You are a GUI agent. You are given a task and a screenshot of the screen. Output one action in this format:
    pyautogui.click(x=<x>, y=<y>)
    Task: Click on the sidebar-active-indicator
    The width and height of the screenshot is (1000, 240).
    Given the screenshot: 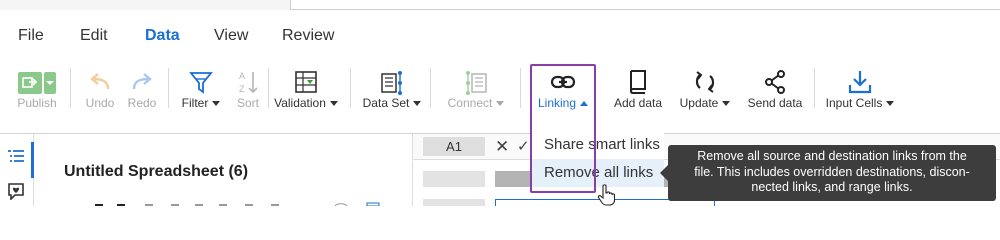 What is the action you would take?
    pyautogui.click(x=32, y=160)
    